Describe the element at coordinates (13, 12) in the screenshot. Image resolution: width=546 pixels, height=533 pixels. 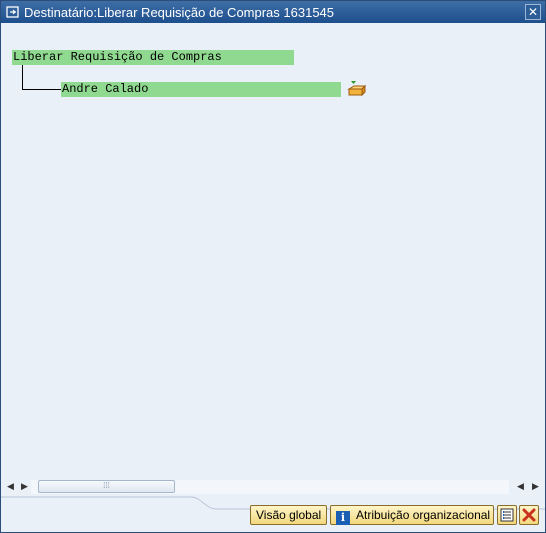
I see `window-menu-icon` at that location.